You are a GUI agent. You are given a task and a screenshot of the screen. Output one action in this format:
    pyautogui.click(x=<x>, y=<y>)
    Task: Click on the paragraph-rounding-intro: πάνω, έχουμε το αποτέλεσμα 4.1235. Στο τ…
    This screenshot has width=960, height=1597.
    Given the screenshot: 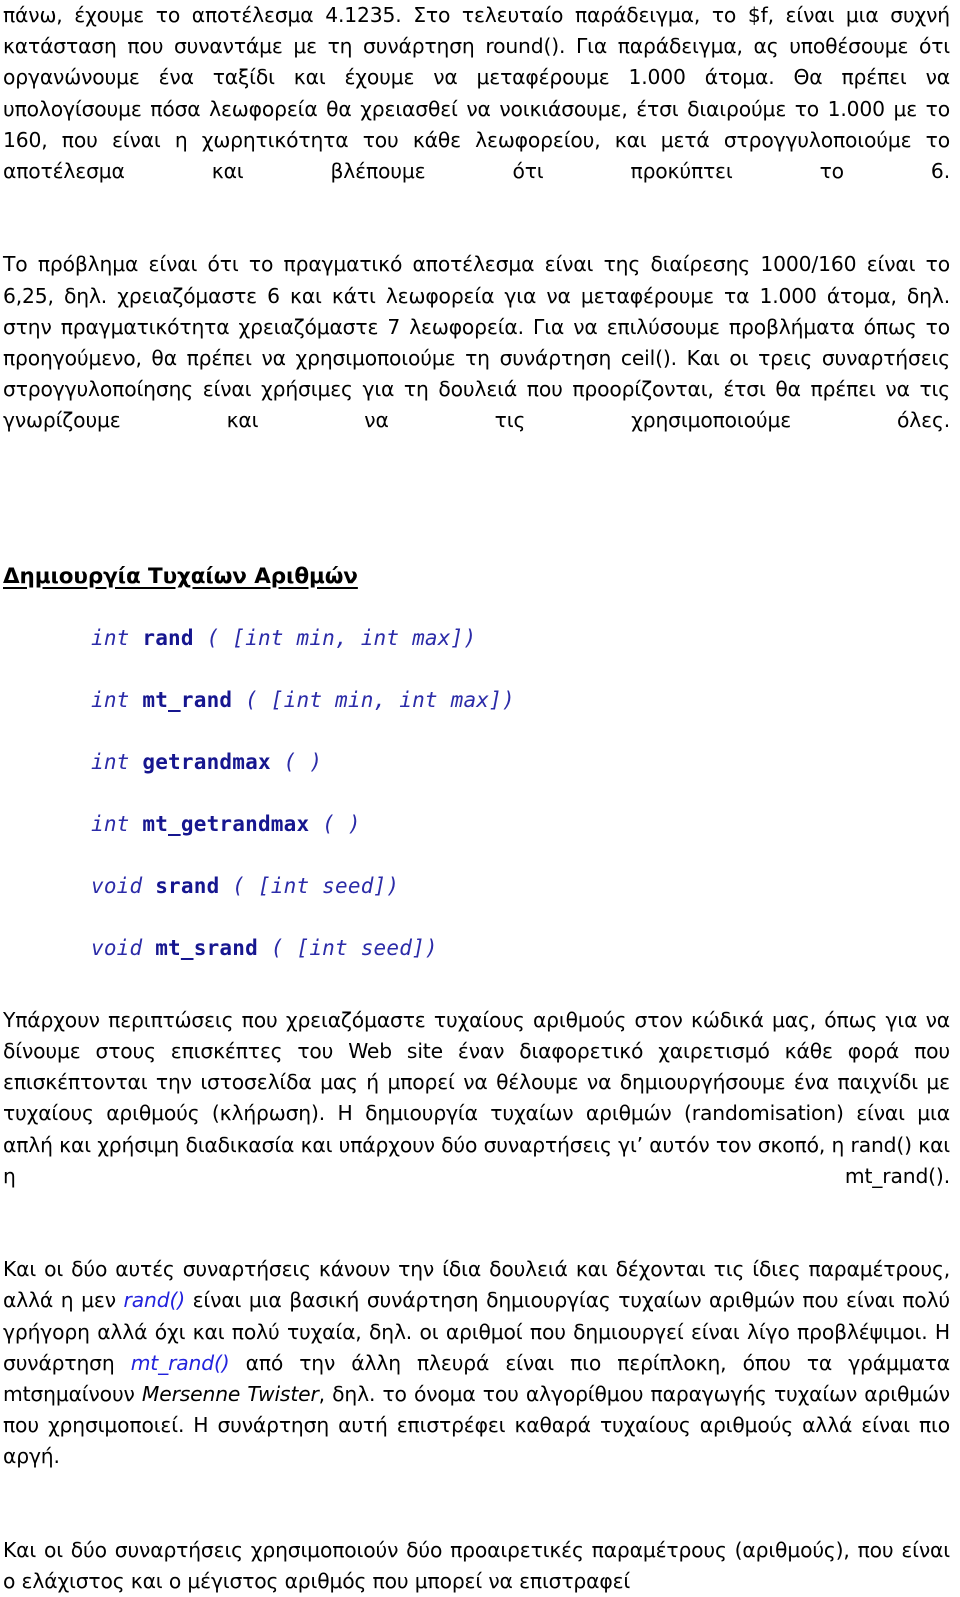 What is the action you would take?
    pyautogui.click(x=476, y=93)
    